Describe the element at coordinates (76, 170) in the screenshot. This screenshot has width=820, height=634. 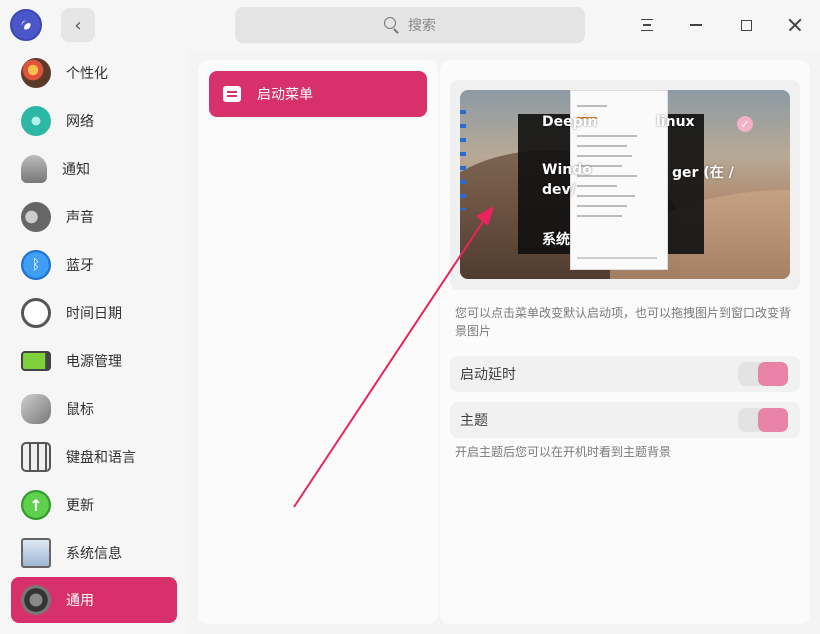
I see `sidebar-item-label: 通知` at that location.